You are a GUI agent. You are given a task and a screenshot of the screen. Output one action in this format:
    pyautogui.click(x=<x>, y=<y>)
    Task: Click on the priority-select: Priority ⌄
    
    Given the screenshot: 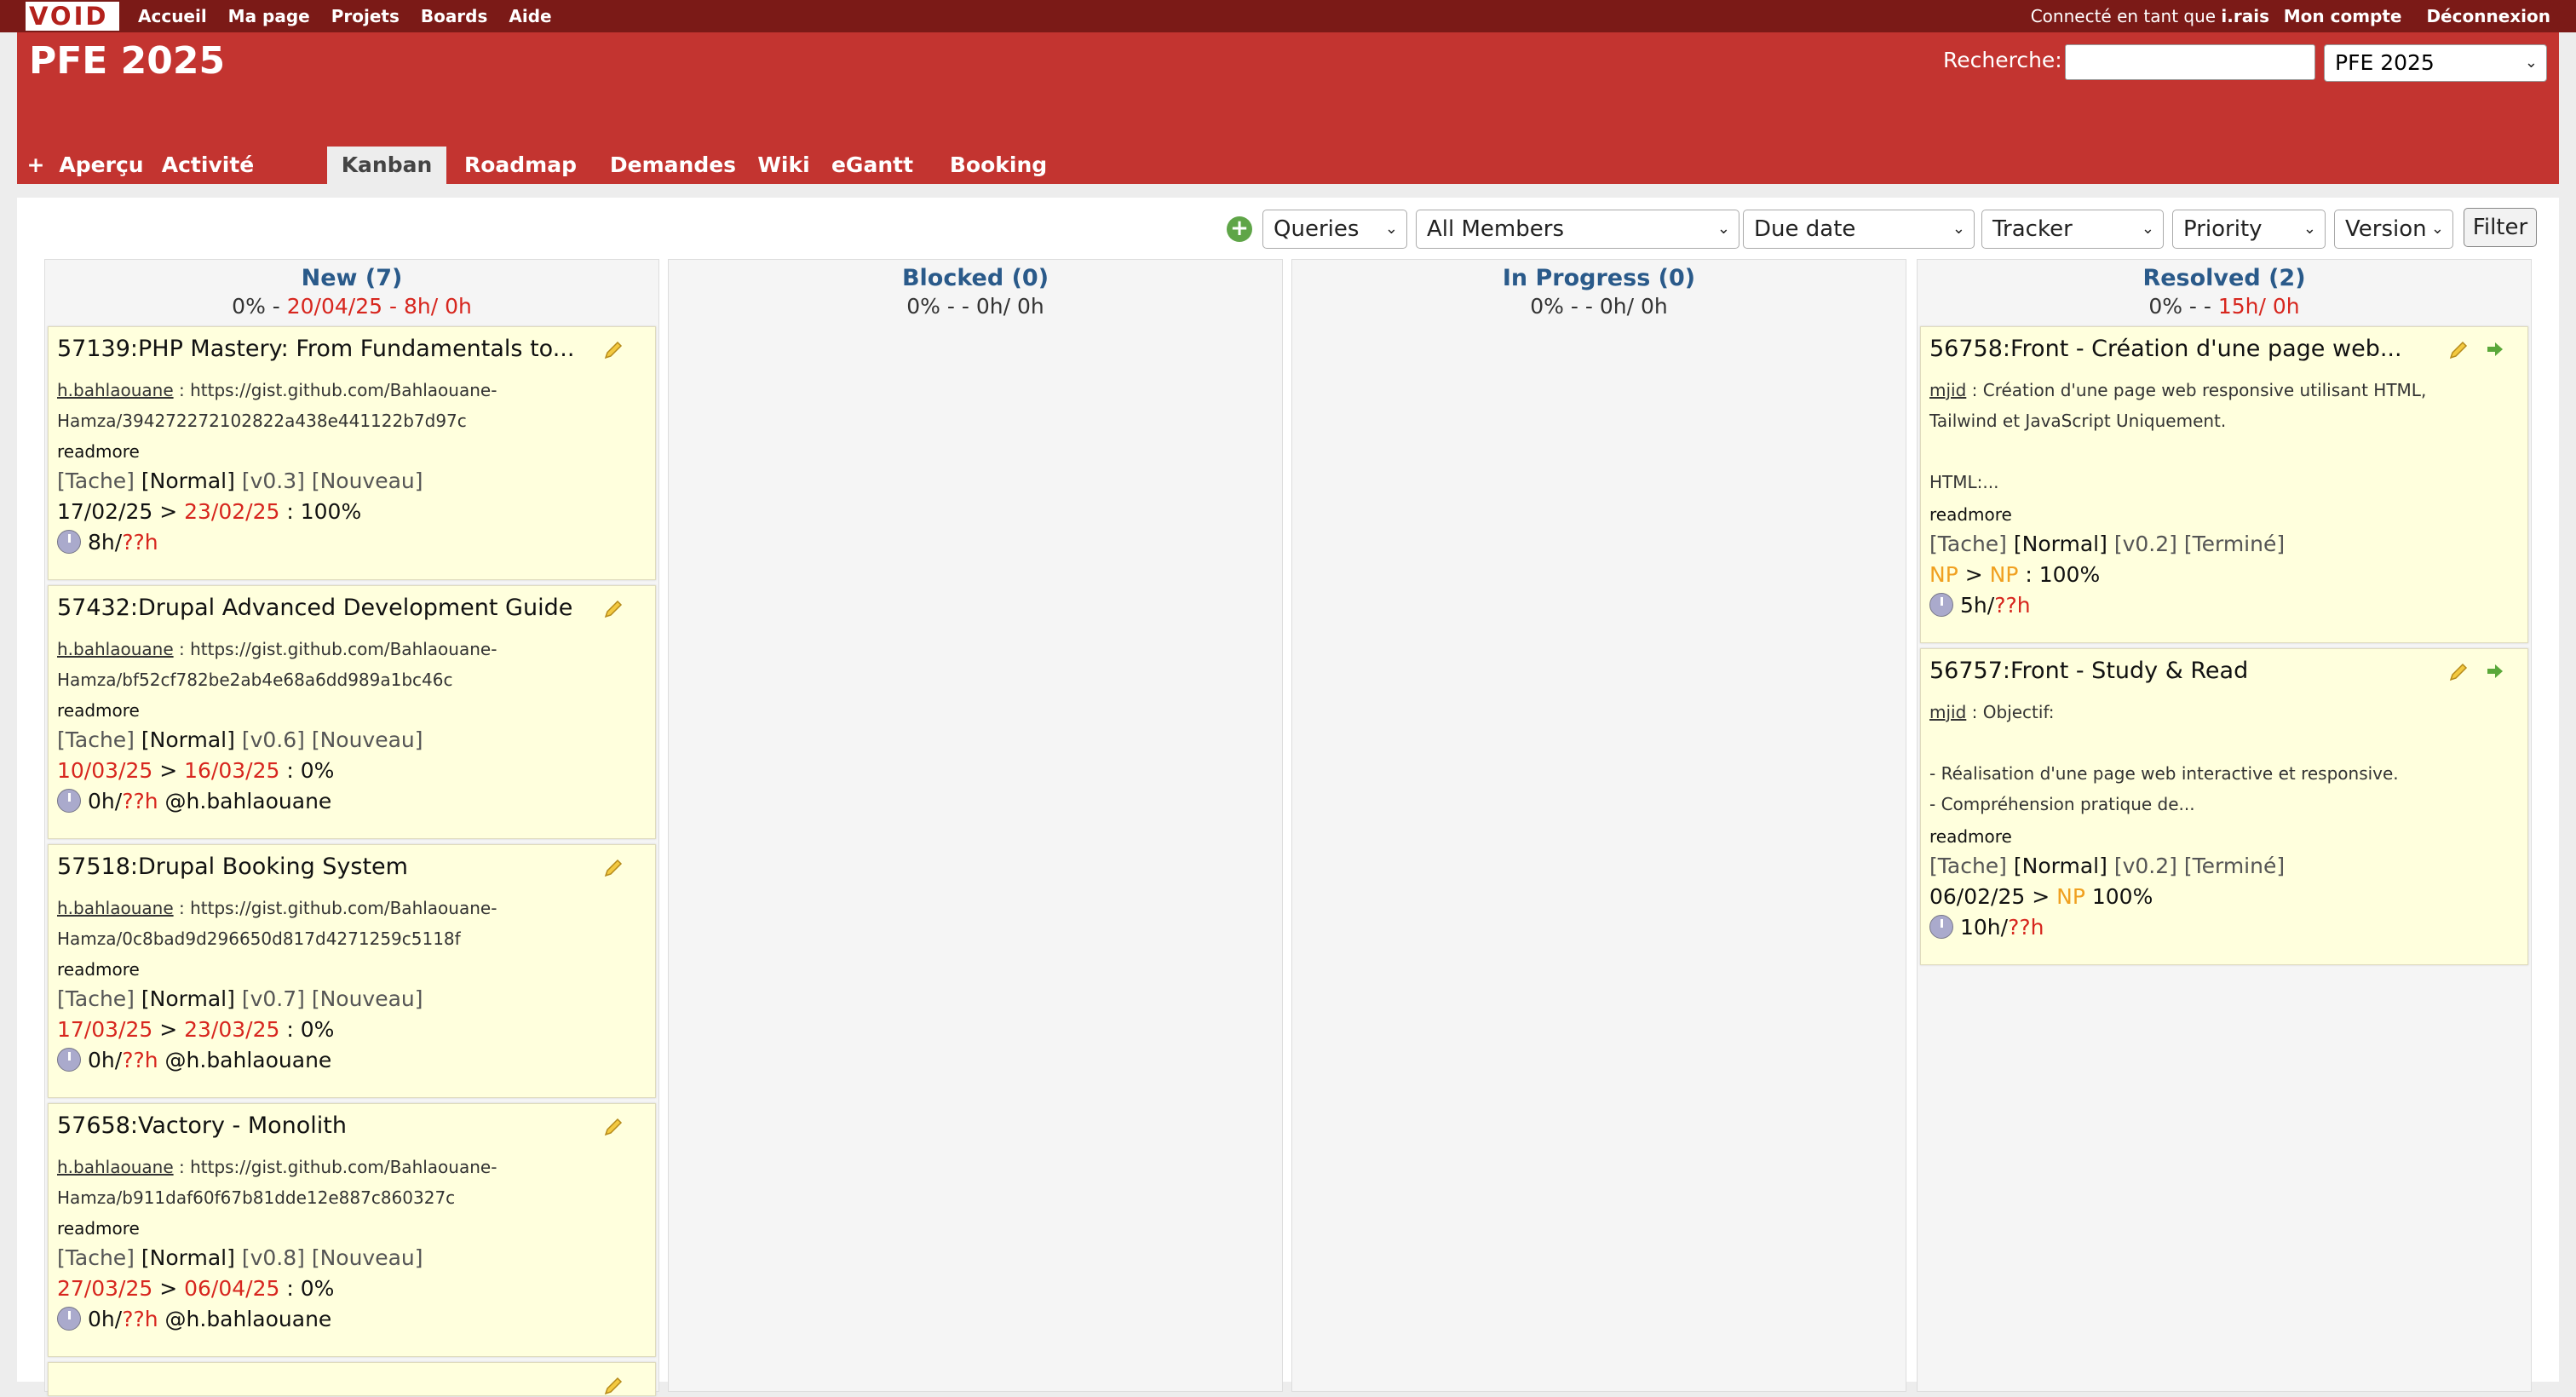 What is the action you would take?
    pyautogui.click(x=2249, y=230)
    